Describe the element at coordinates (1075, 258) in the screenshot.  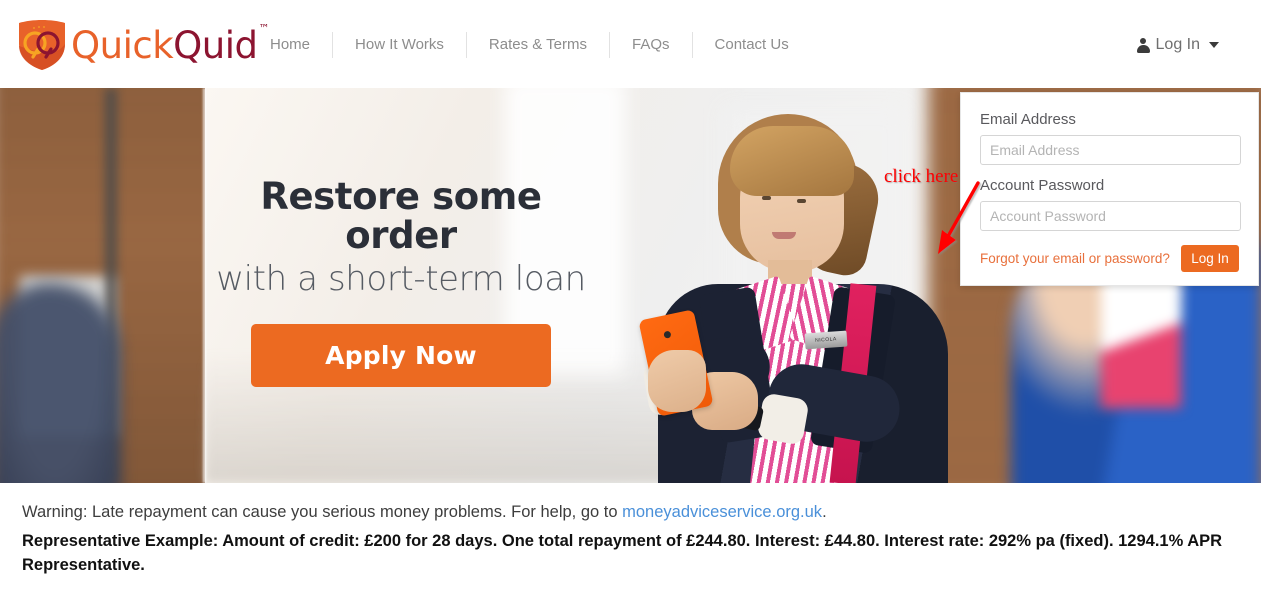
I see `forgot-password-link: Forgot your email or password?` at that location.